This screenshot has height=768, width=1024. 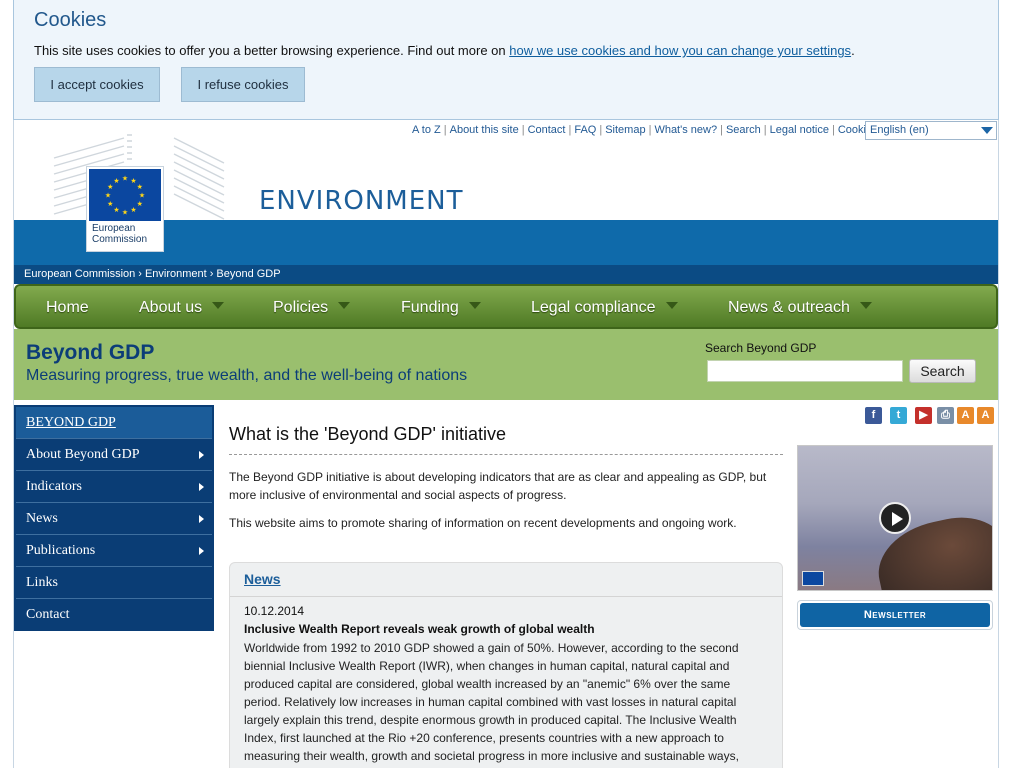 I want to click on top-link: Legal notice, so click(x=799, y=130).